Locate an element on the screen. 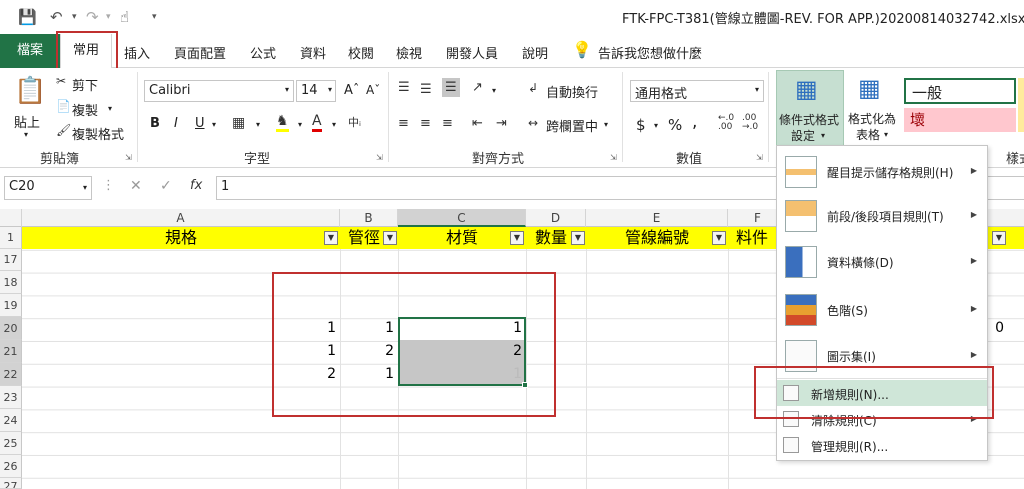  header-cell-b: 管徑 ▼ is located at coordinates (369, 238).